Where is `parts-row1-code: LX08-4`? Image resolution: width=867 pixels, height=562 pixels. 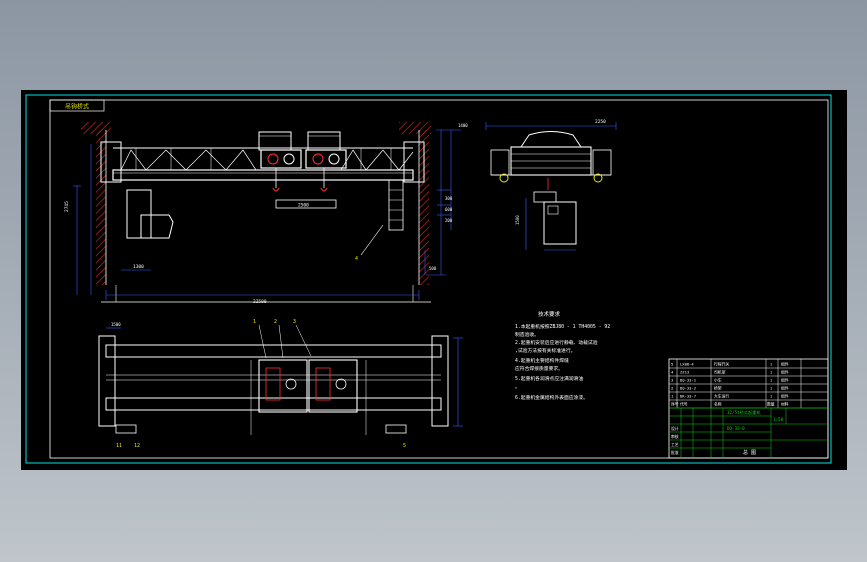
parts-row1-code: LX08-4 is located at coordinates (687, 364).